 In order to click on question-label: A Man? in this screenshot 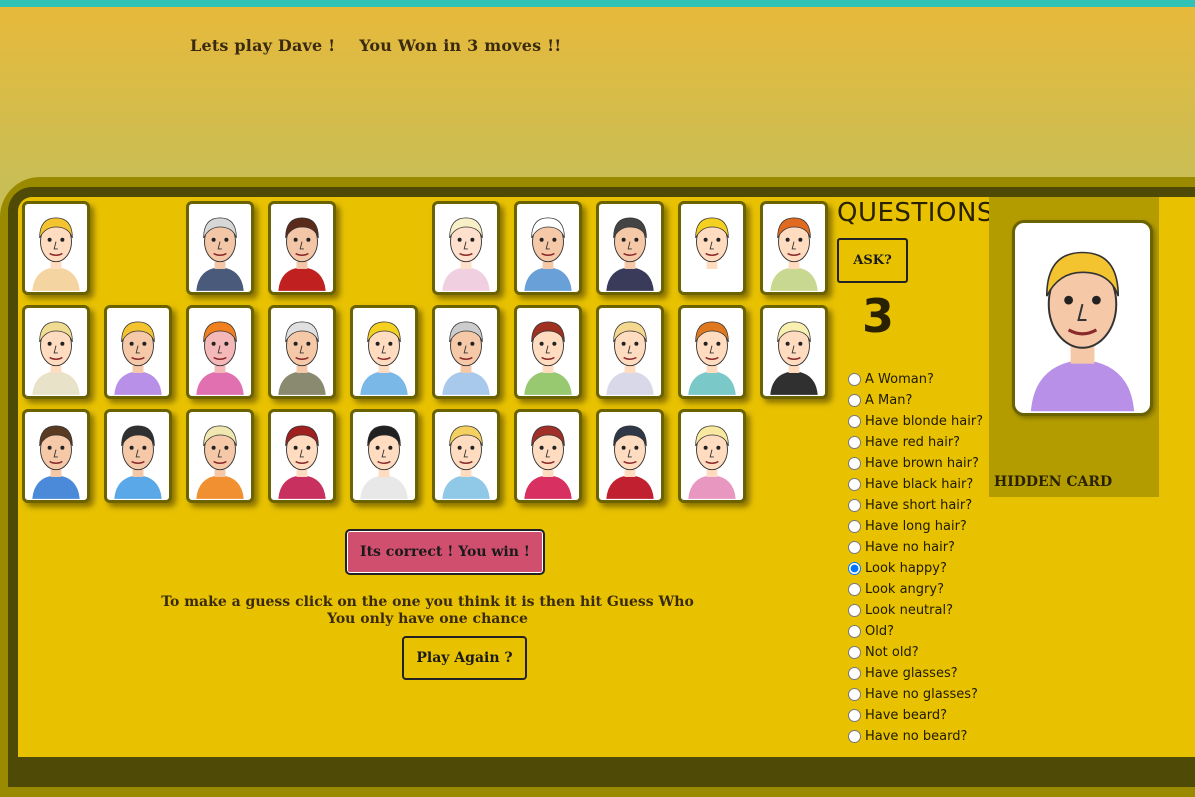, I will do `click(889, 400)`.